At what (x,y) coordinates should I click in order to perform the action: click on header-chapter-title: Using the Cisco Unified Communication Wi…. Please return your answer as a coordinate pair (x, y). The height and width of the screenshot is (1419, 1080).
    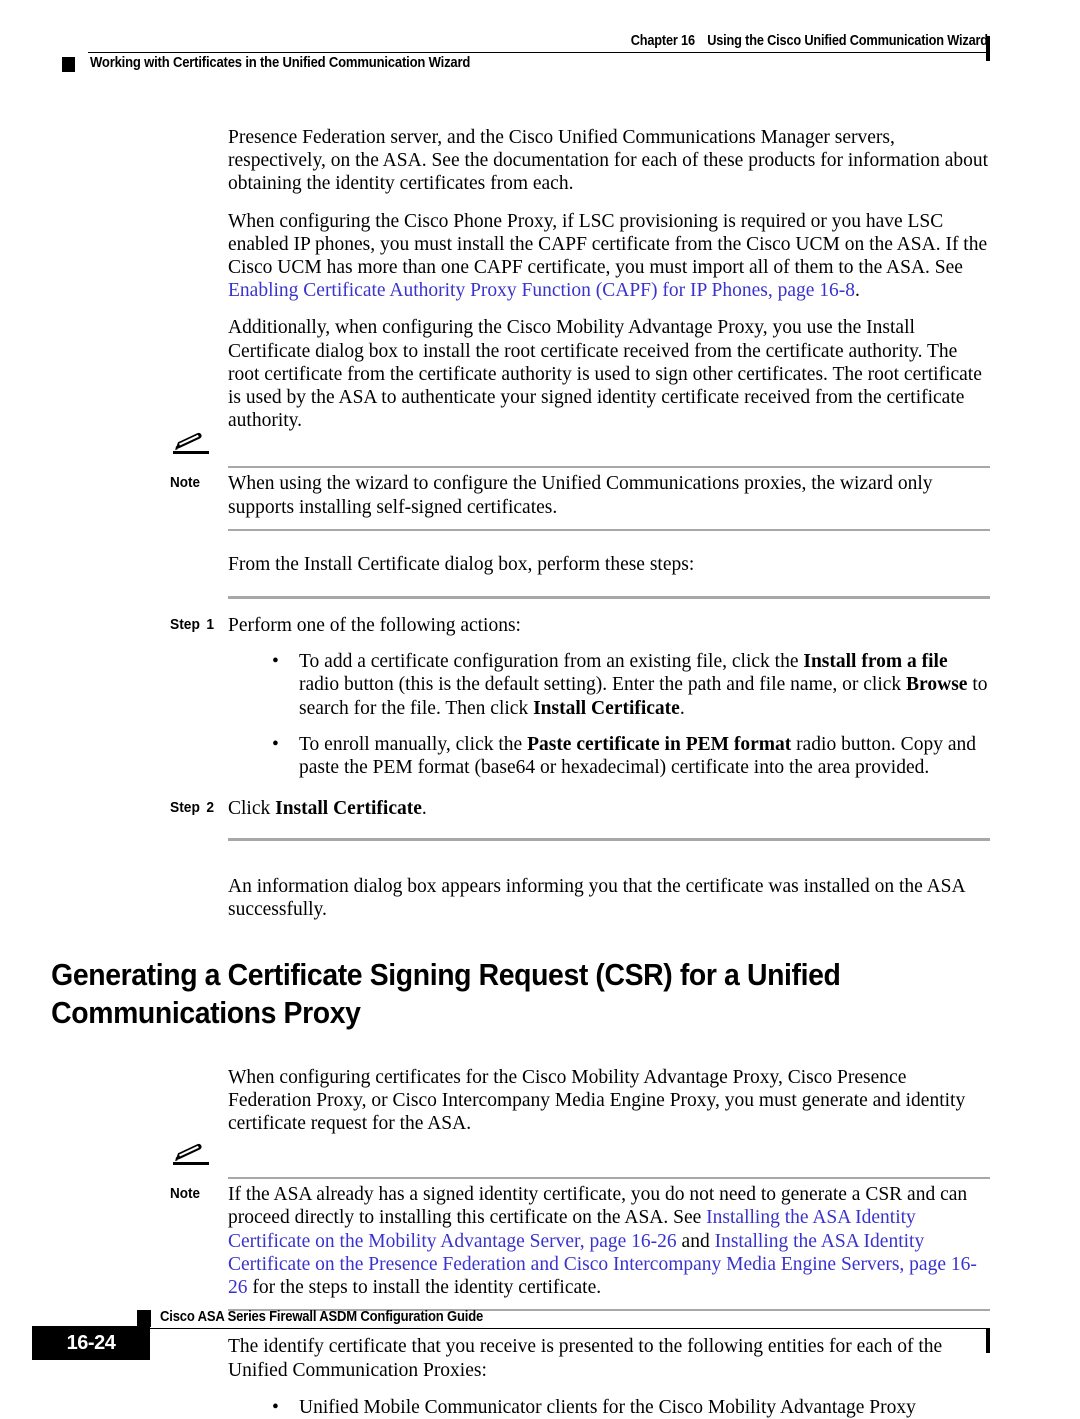
    Looking at the image, I should click on (847, 41).